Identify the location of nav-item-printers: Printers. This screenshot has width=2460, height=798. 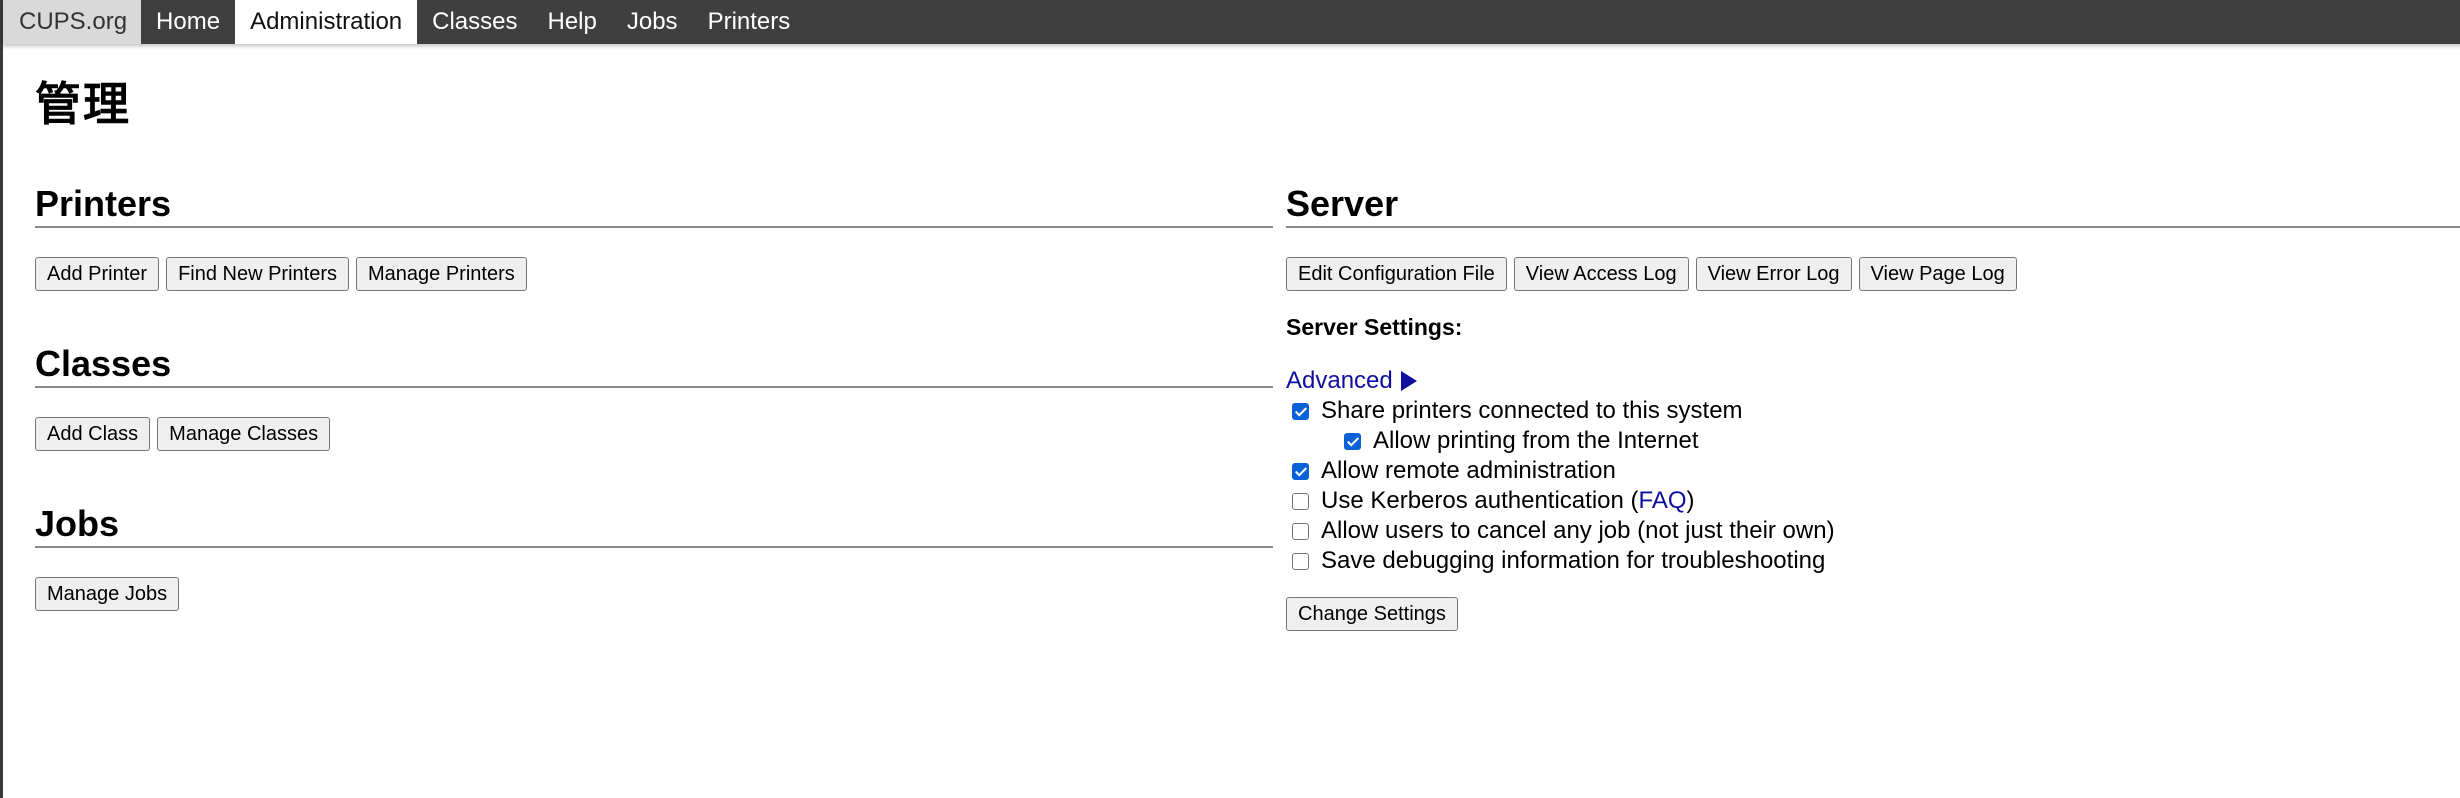
(749, 22).